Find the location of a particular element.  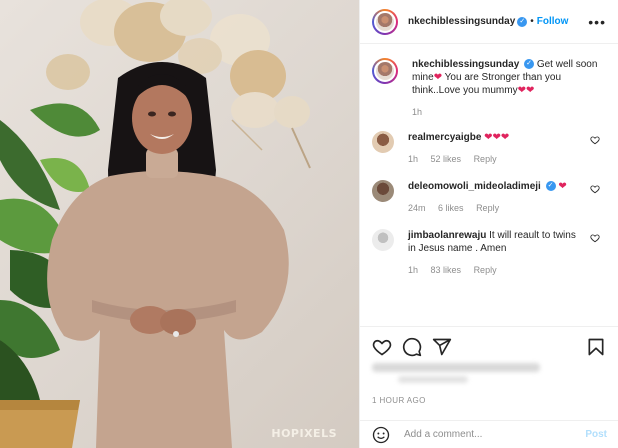

post-actions-bar is located at coordinates (489, 346).